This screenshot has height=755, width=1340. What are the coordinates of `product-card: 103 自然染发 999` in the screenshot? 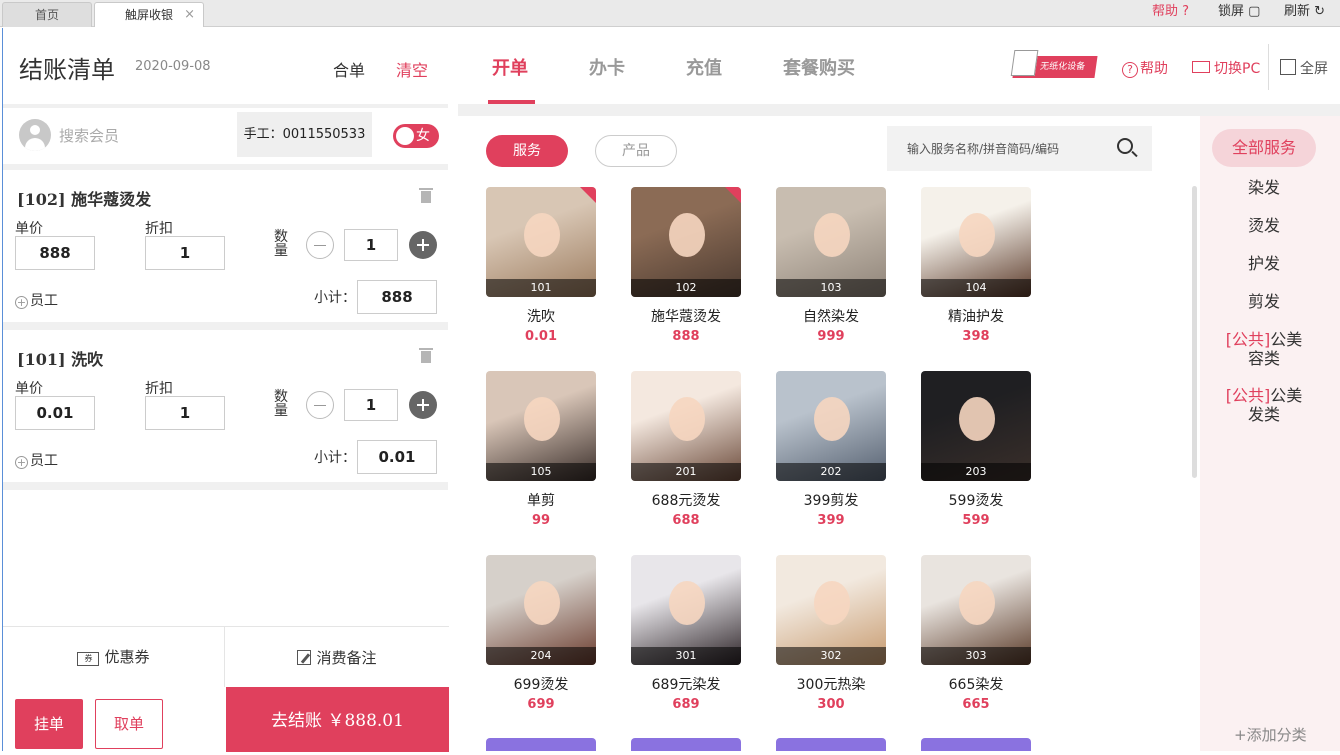 It's located at (831, 267).